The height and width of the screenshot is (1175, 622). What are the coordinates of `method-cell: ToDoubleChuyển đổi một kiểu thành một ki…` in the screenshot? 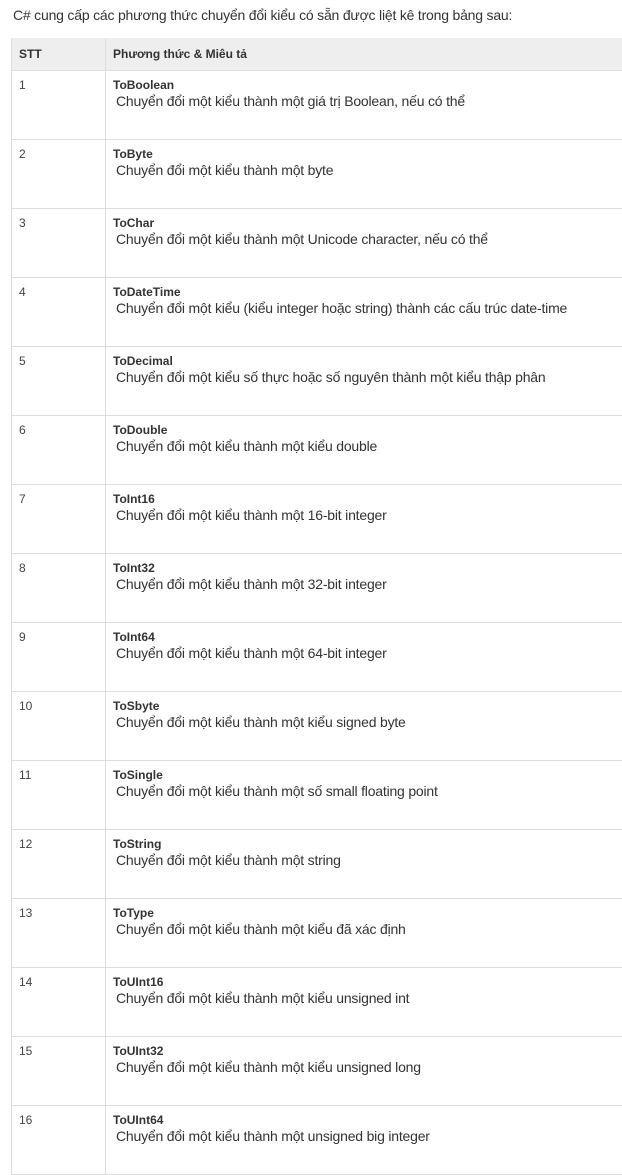 It's located at (364, 450).